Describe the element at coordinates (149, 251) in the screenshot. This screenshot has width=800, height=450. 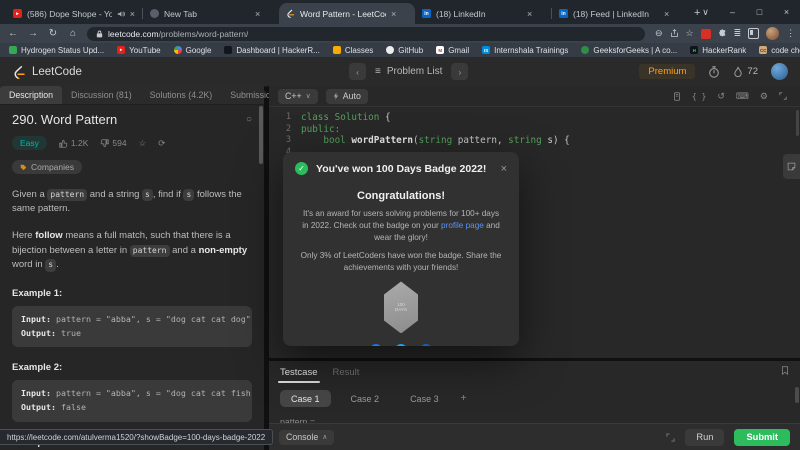
I see `code-chip: pattern` at that location.